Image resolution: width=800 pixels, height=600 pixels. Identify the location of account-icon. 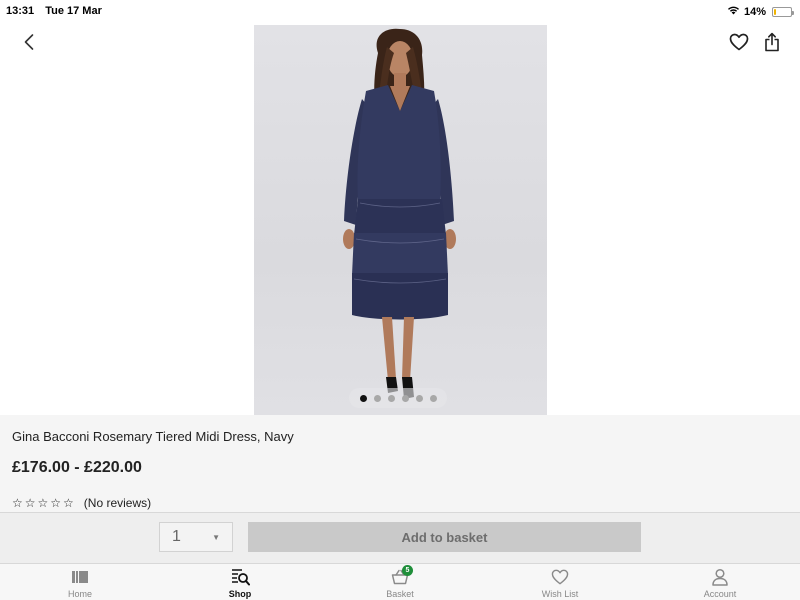
(720, 577).